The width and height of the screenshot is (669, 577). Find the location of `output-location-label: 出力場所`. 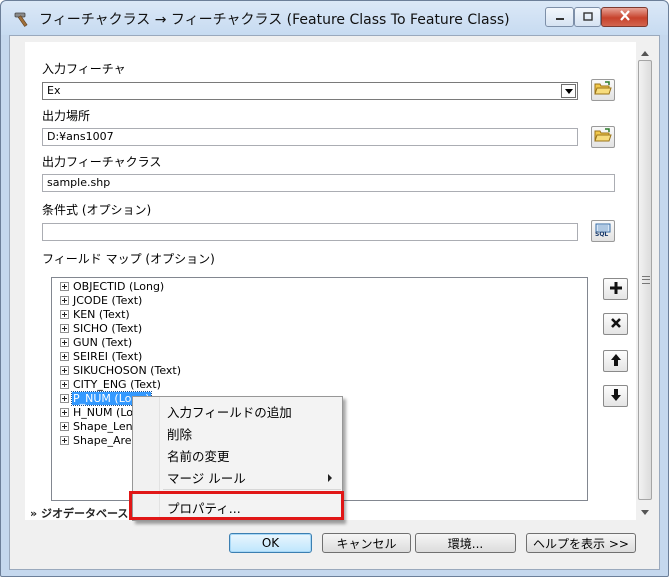

output-location-label: 出力場所 is located at coordinates (66, 116).